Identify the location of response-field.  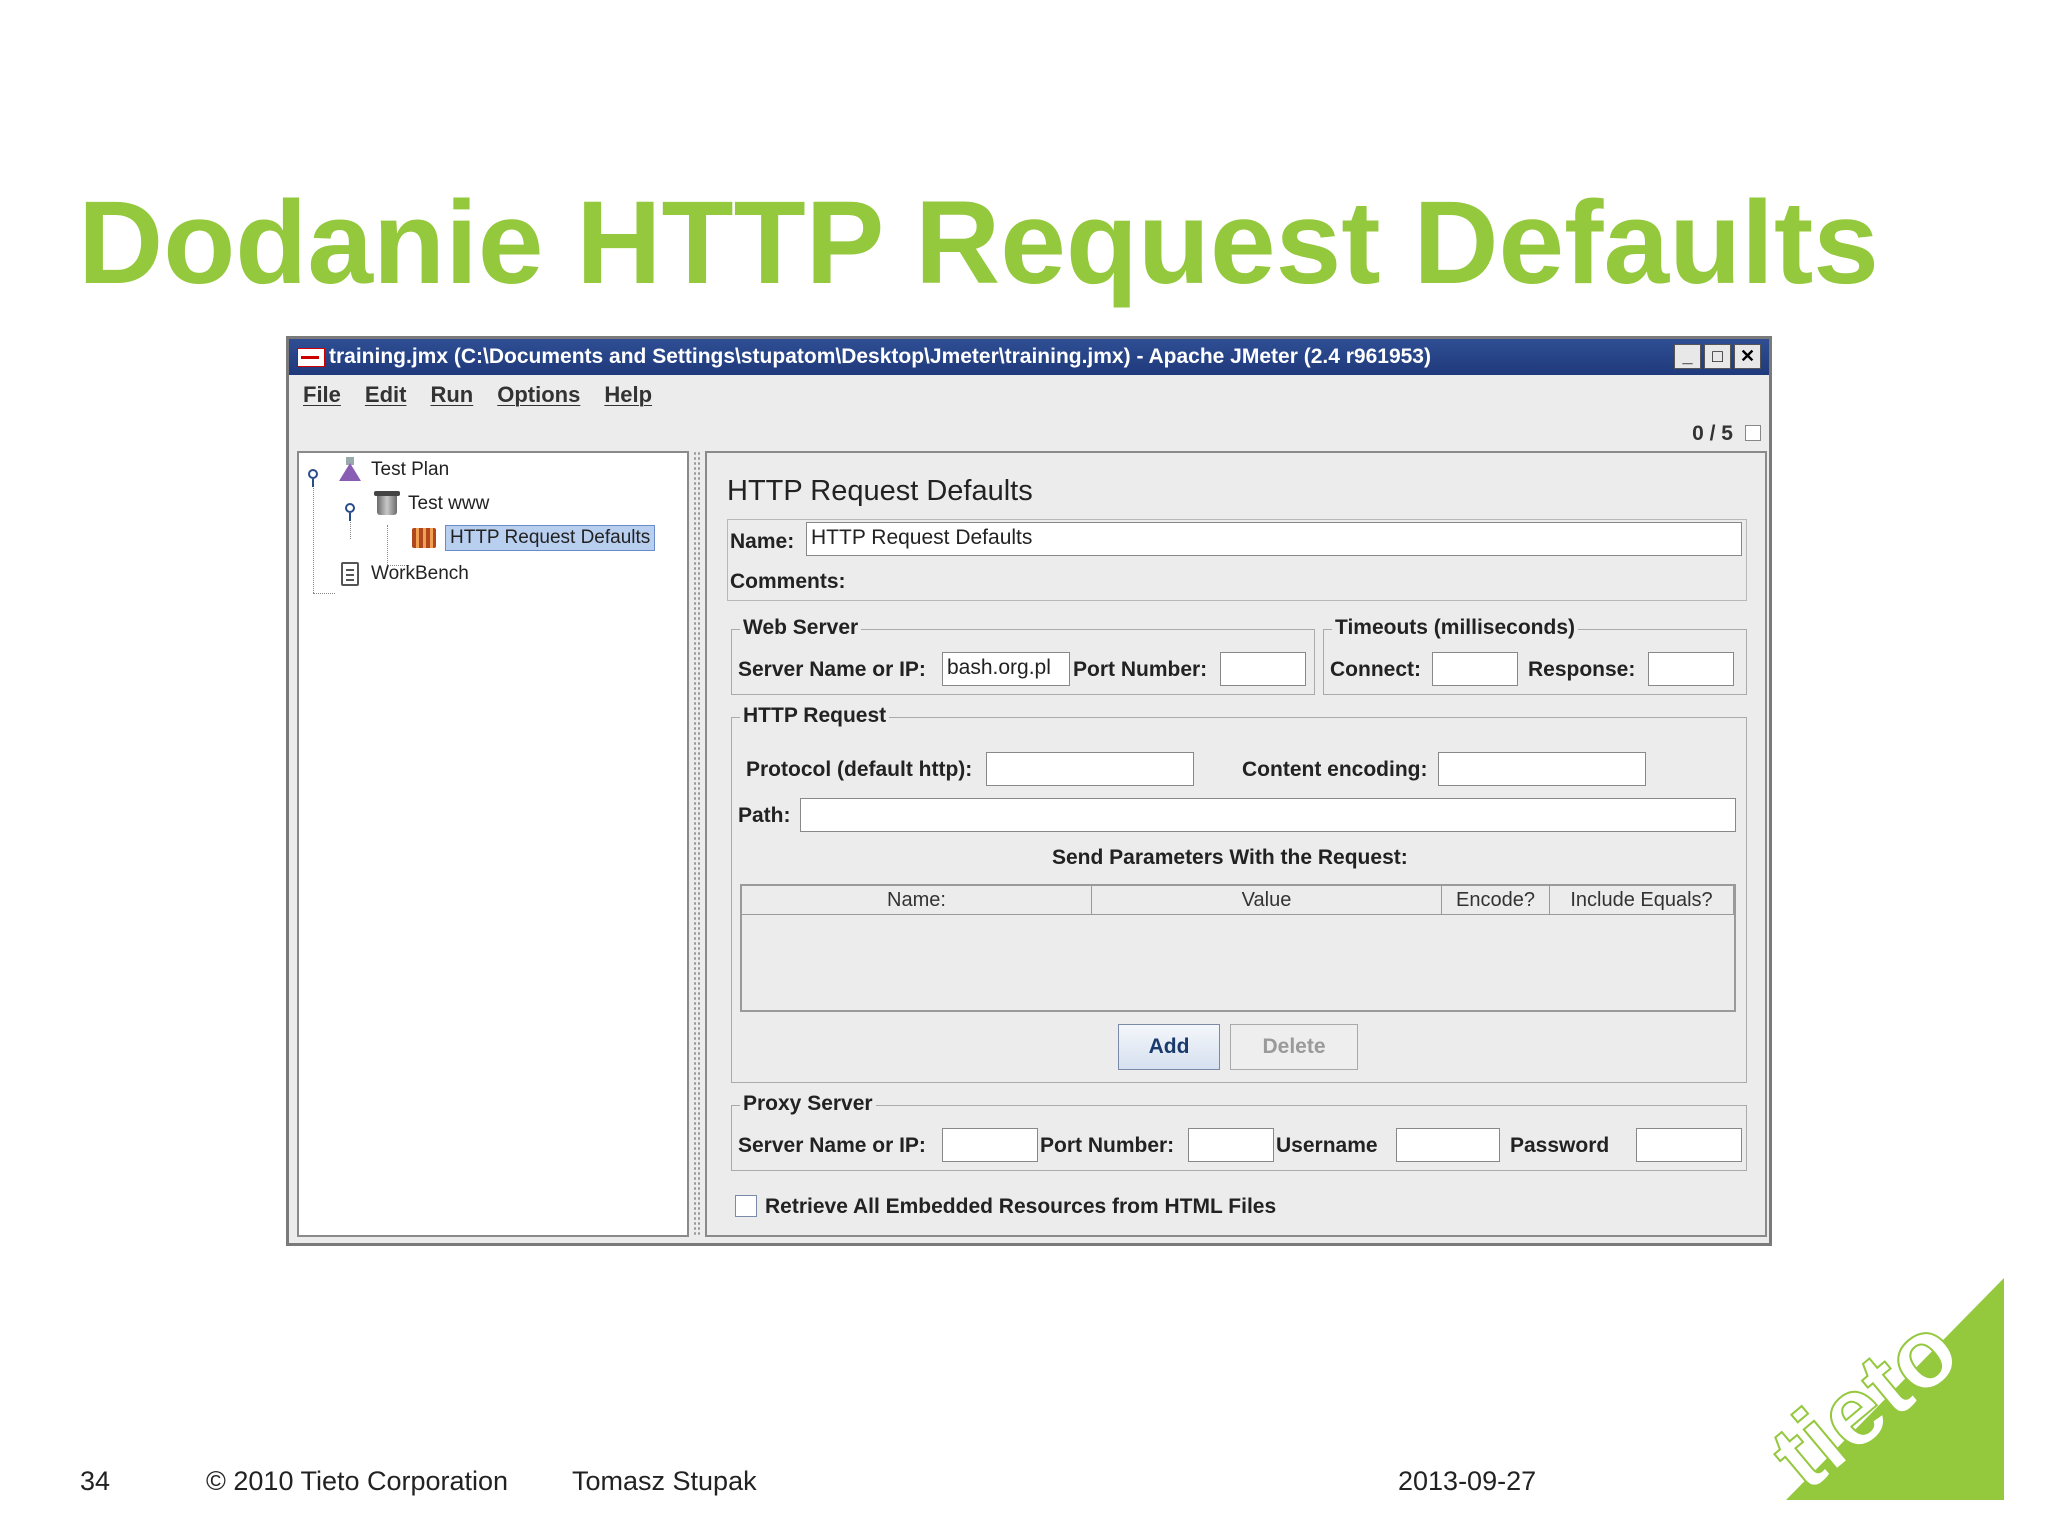
(1691, 669).